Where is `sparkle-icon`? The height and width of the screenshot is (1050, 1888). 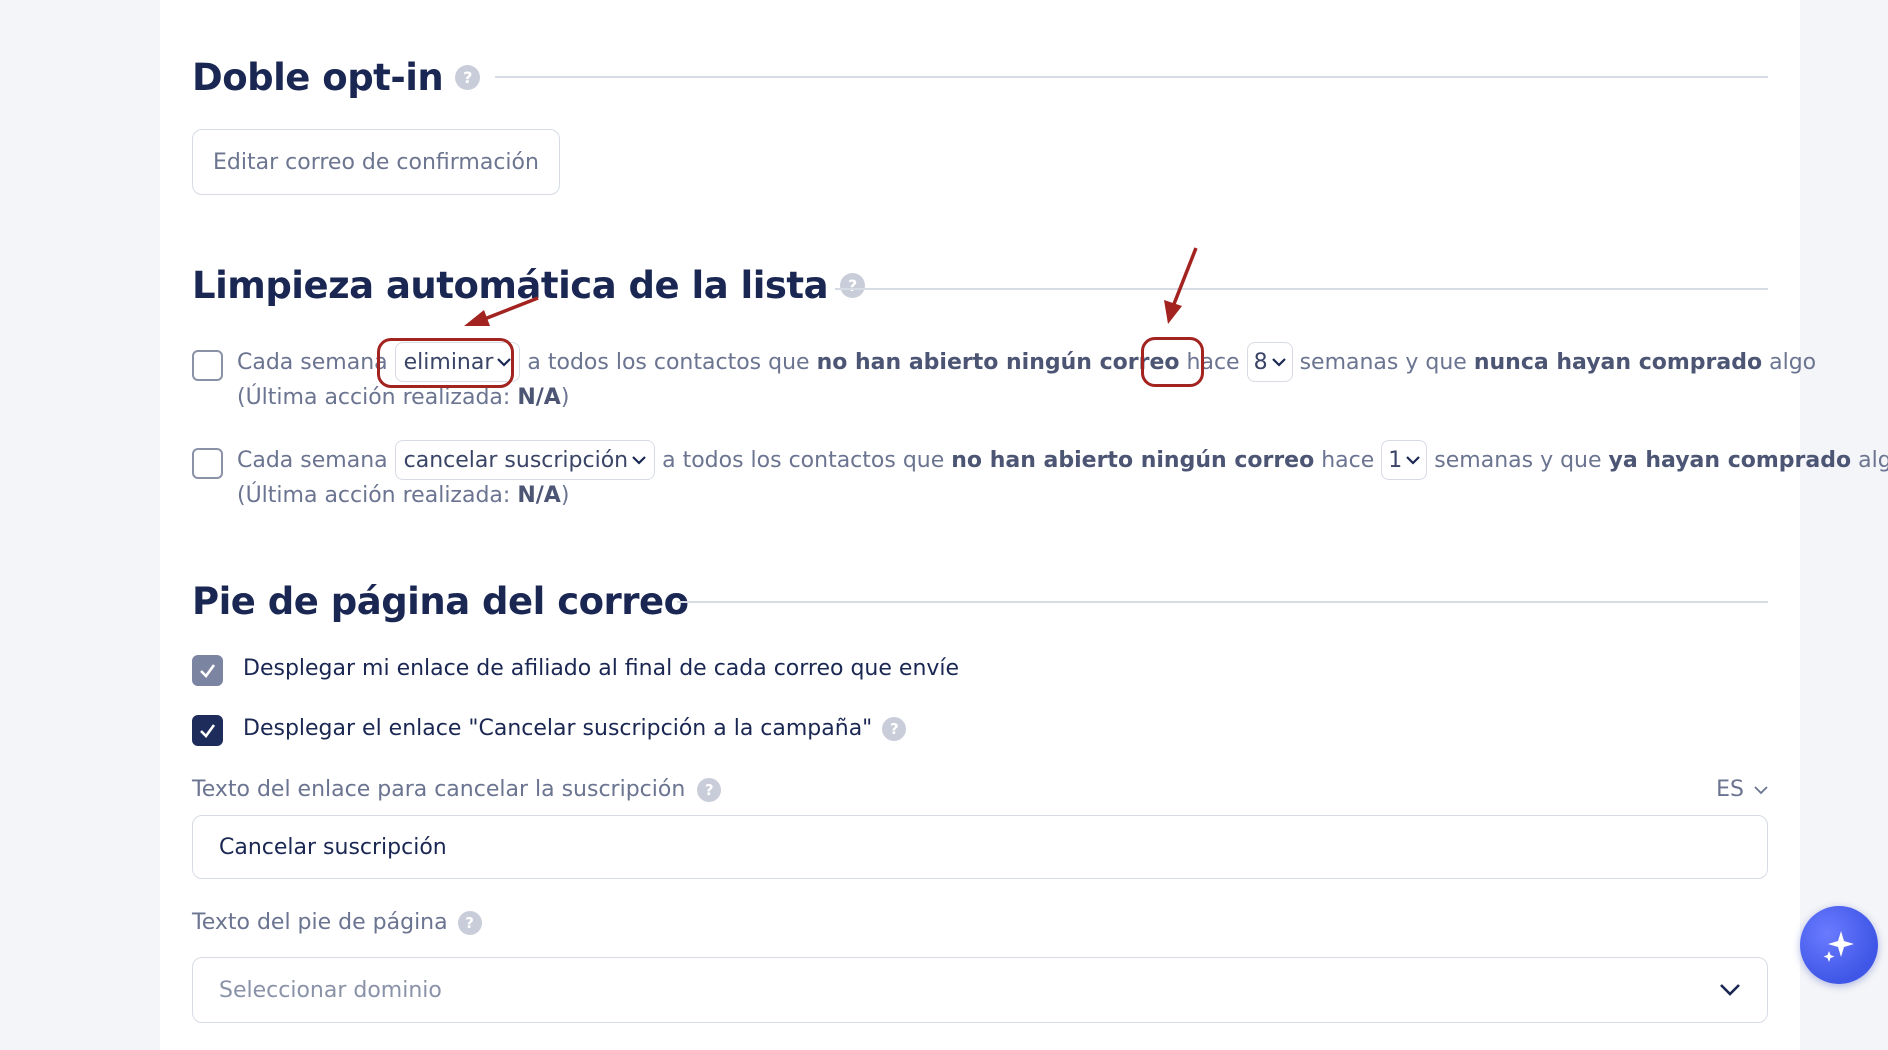
sparkle-icon is located at coordinates (1838, 946).